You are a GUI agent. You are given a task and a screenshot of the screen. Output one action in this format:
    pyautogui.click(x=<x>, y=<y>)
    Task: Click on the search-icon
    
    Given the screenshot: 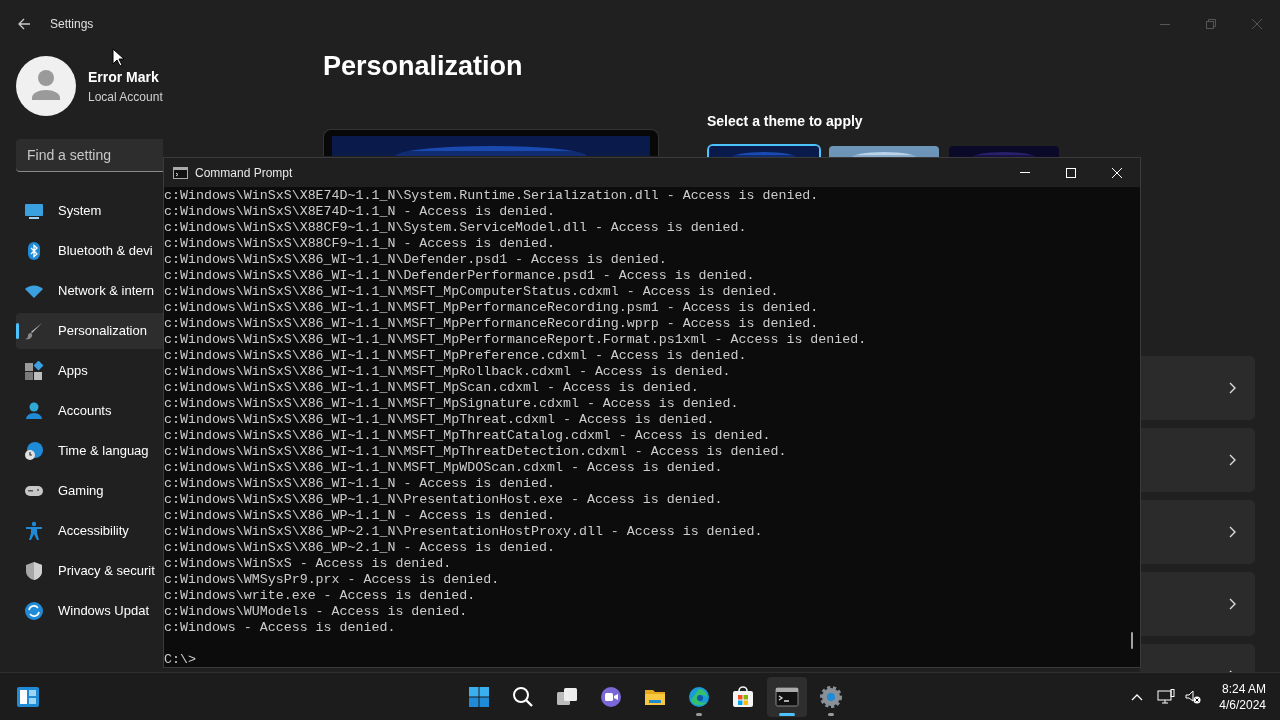 What is the action you would take?
    pyautogui.click(x=523, y=696)
    